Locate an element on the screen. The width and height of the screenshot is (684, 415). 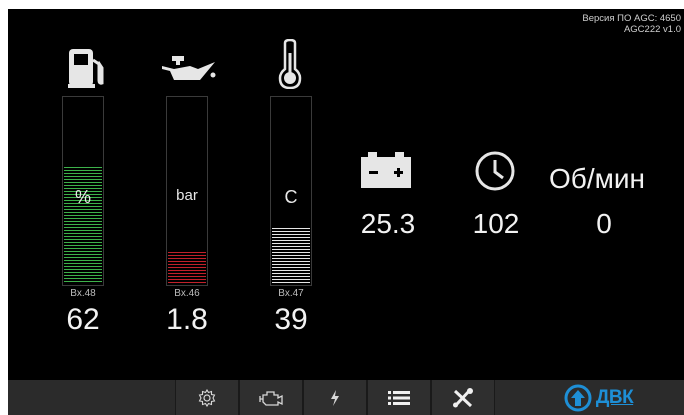
version-line-2: AGC222 v1.0 is located at coordinates (652, 29).